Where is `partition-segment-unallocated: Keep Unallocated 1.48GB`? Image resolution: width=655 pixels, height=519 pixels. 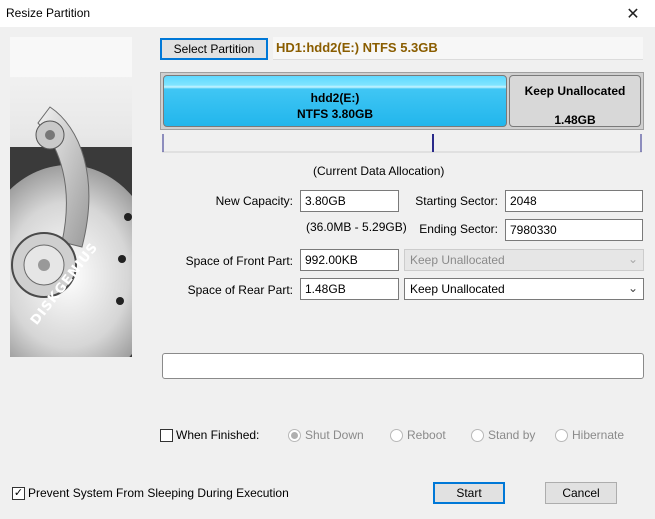
partition-segment-unallocated: Keep Unallocated 1.48GB is located at coordinates (575, 101).